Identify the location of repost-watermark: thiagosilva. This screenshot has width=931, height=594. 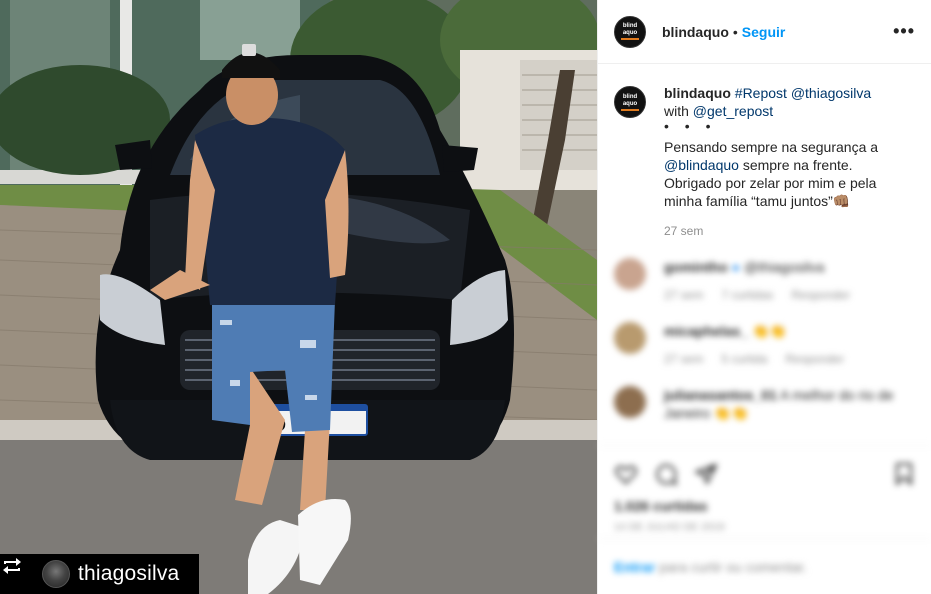
(99, 574).